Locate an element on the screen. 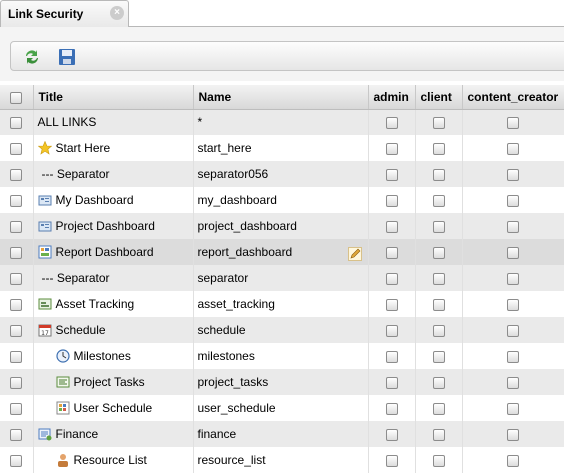 The image size is (564, 473). col-client: client is located at coordinates (439, 97).